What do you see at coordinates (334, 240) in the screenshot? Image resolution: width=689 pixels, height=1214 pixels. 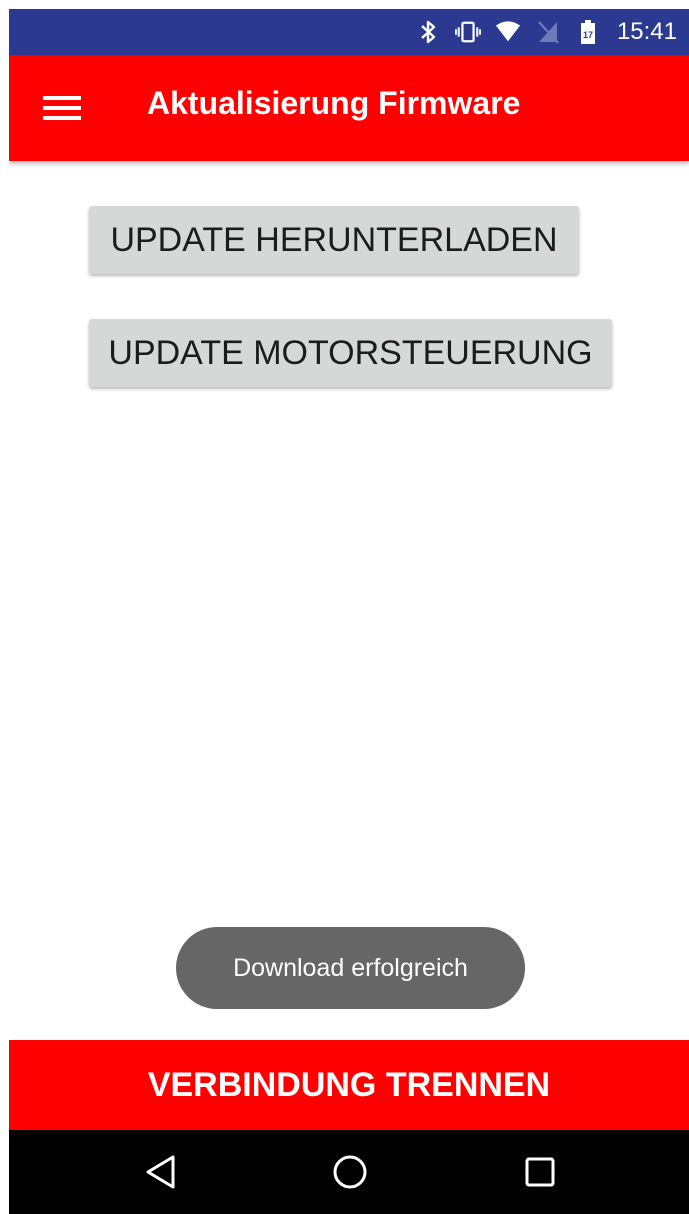 I see `update-download-button: UPDATE HERUNTERLADEN` at bounding box center [334, 240].